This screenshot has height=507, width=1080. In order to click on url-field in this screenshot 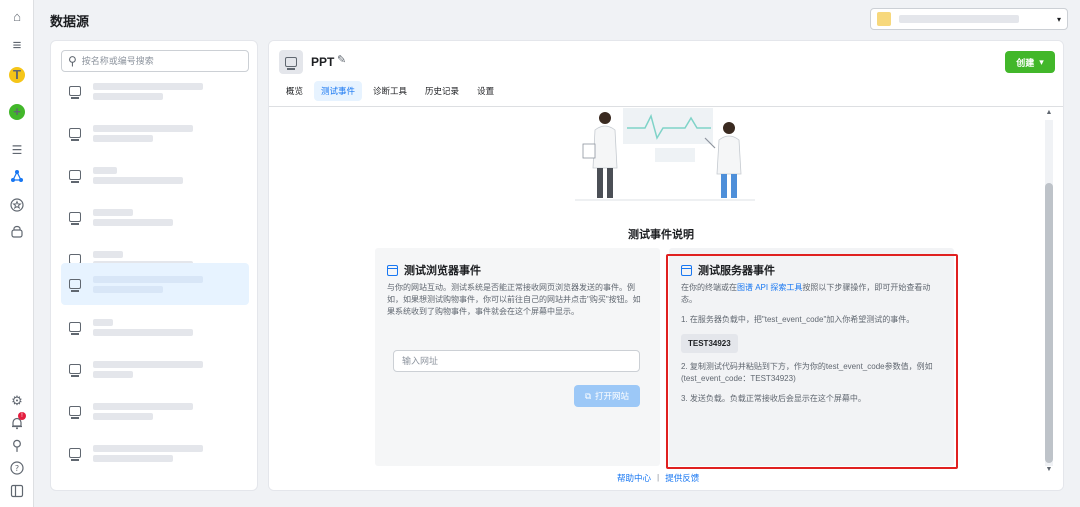, I will do `click(516, 361)`.